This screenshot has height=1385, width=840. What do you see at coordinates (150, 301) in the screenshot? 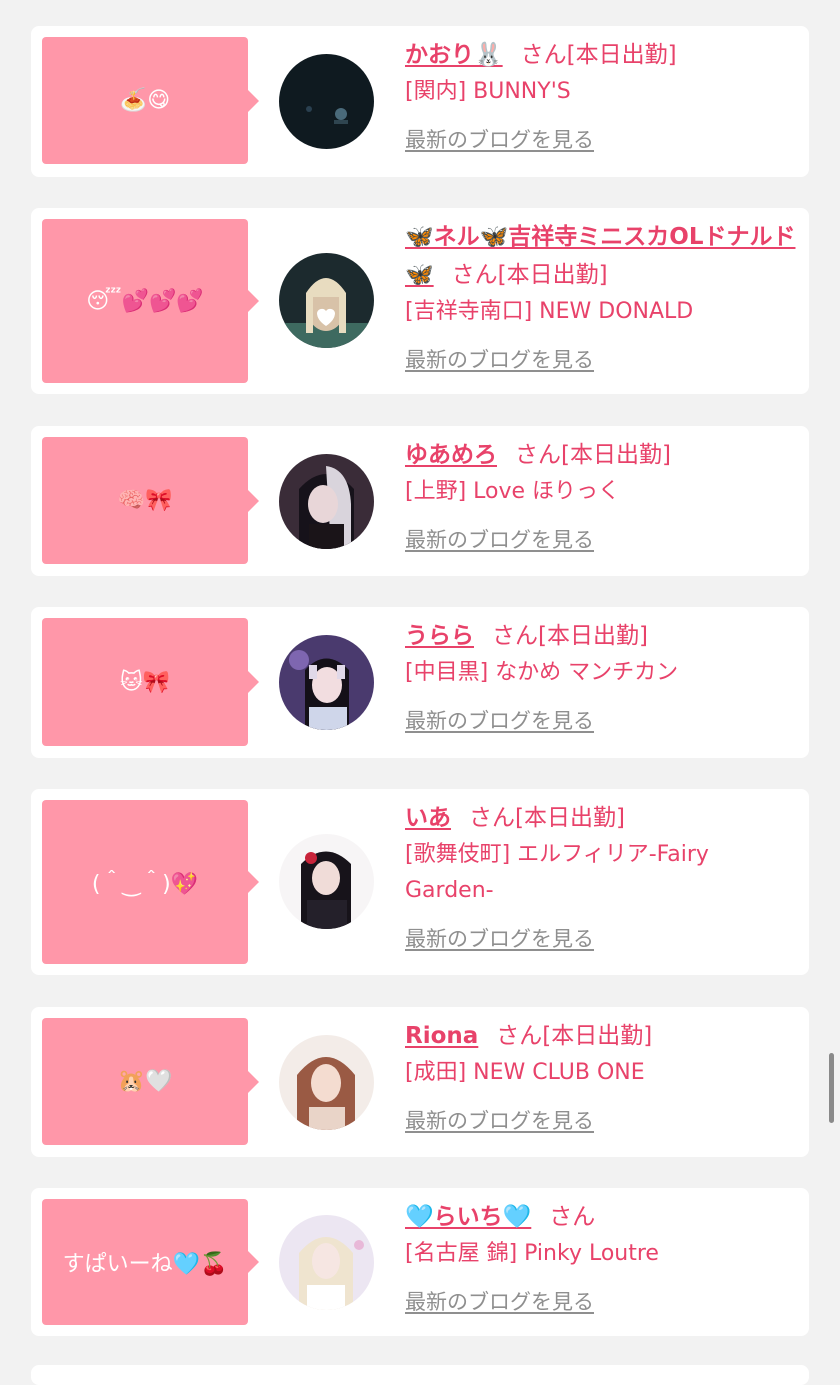
I see `comment-bubble: 😴💕💕💕` at bounding box center [150, 301].